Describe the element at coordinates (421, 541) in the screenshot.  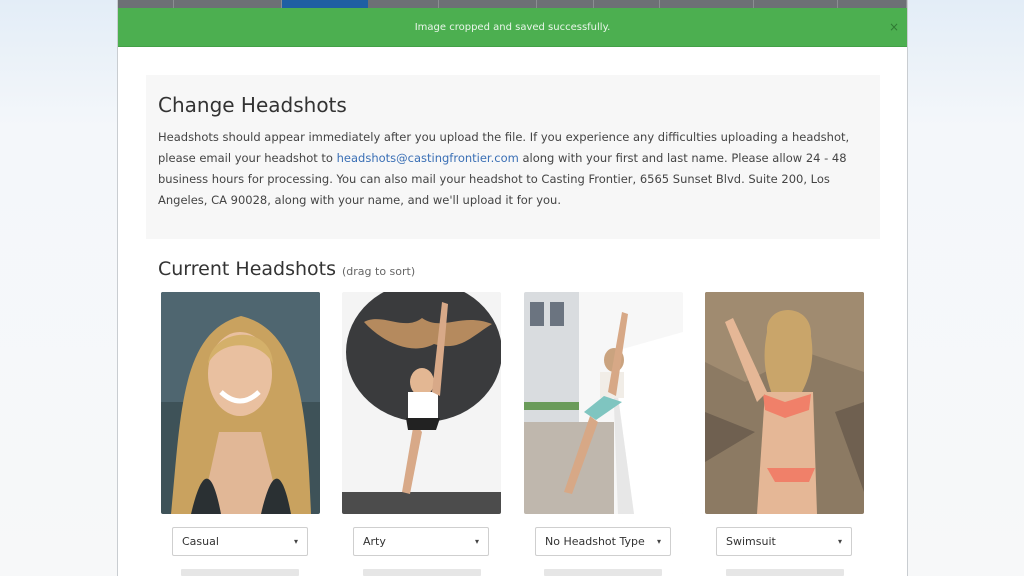
I see `headshot-type-select-2: Arty ▾` at that location.